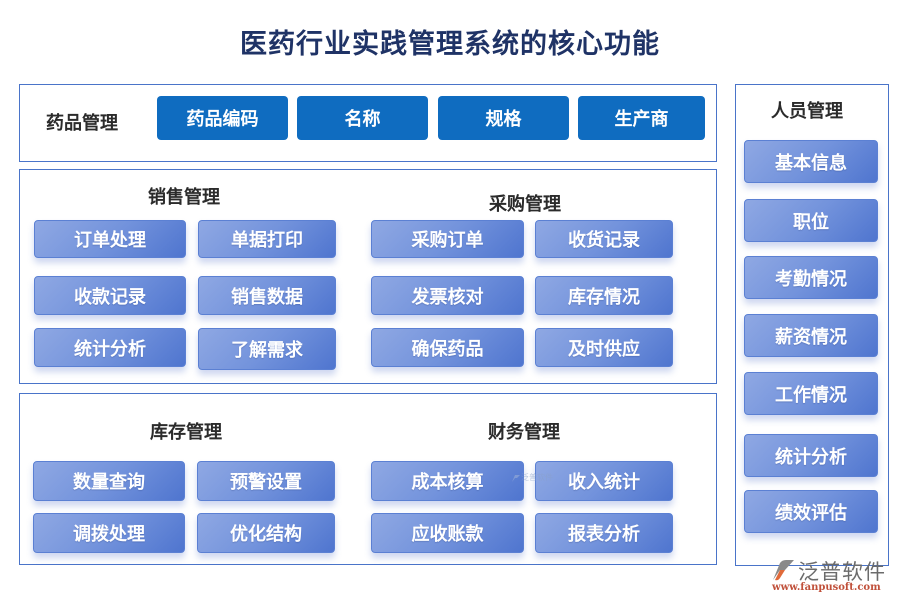 Image resolution: width=900 pixels, height=600 pixels. Describe the element at coordinates (447, 295) in the screenshot. I see `purchase-invoice-check-button: 发票核对` at that location.